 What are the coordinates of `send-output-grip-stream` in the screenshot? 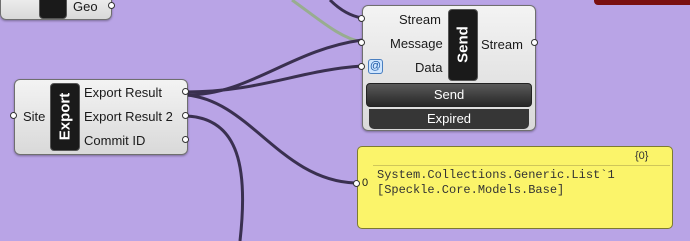 It's located at (534, 42).